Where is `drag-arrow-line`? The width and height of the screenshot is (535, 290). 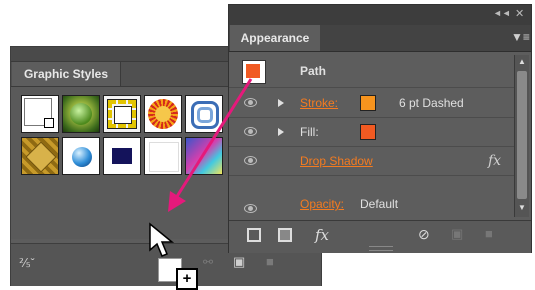 drag-arrow-line is located at coordinates (213, 138).